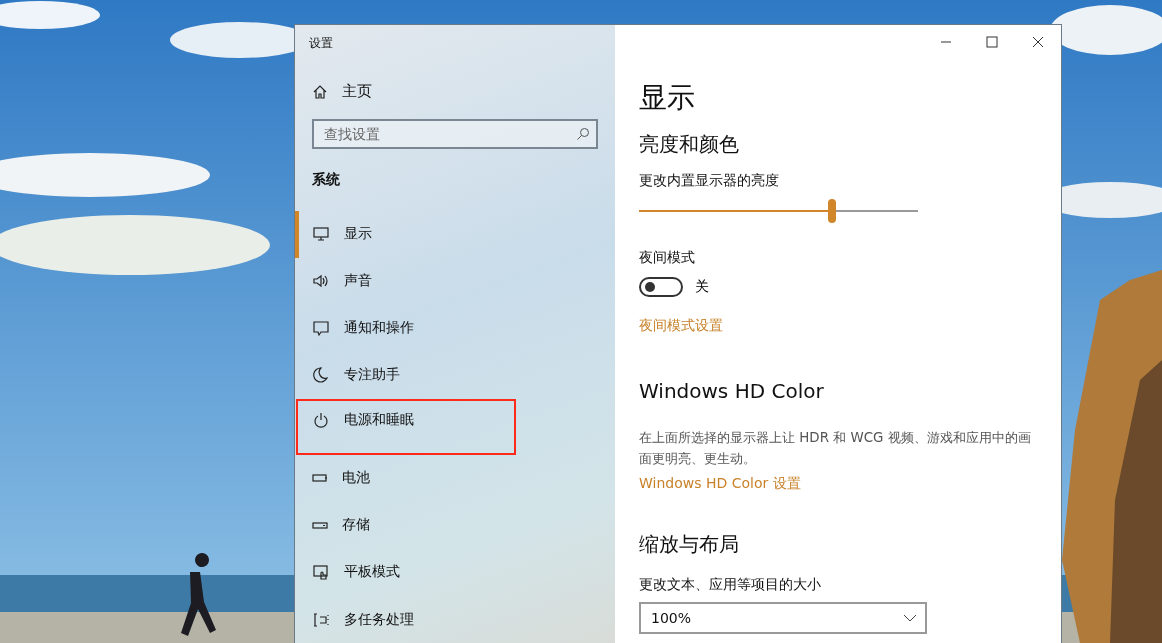  What do you see at coordinates (455, 92) in the screenshot?
I see `home-link: 主页` at bounding box center [455, 92].